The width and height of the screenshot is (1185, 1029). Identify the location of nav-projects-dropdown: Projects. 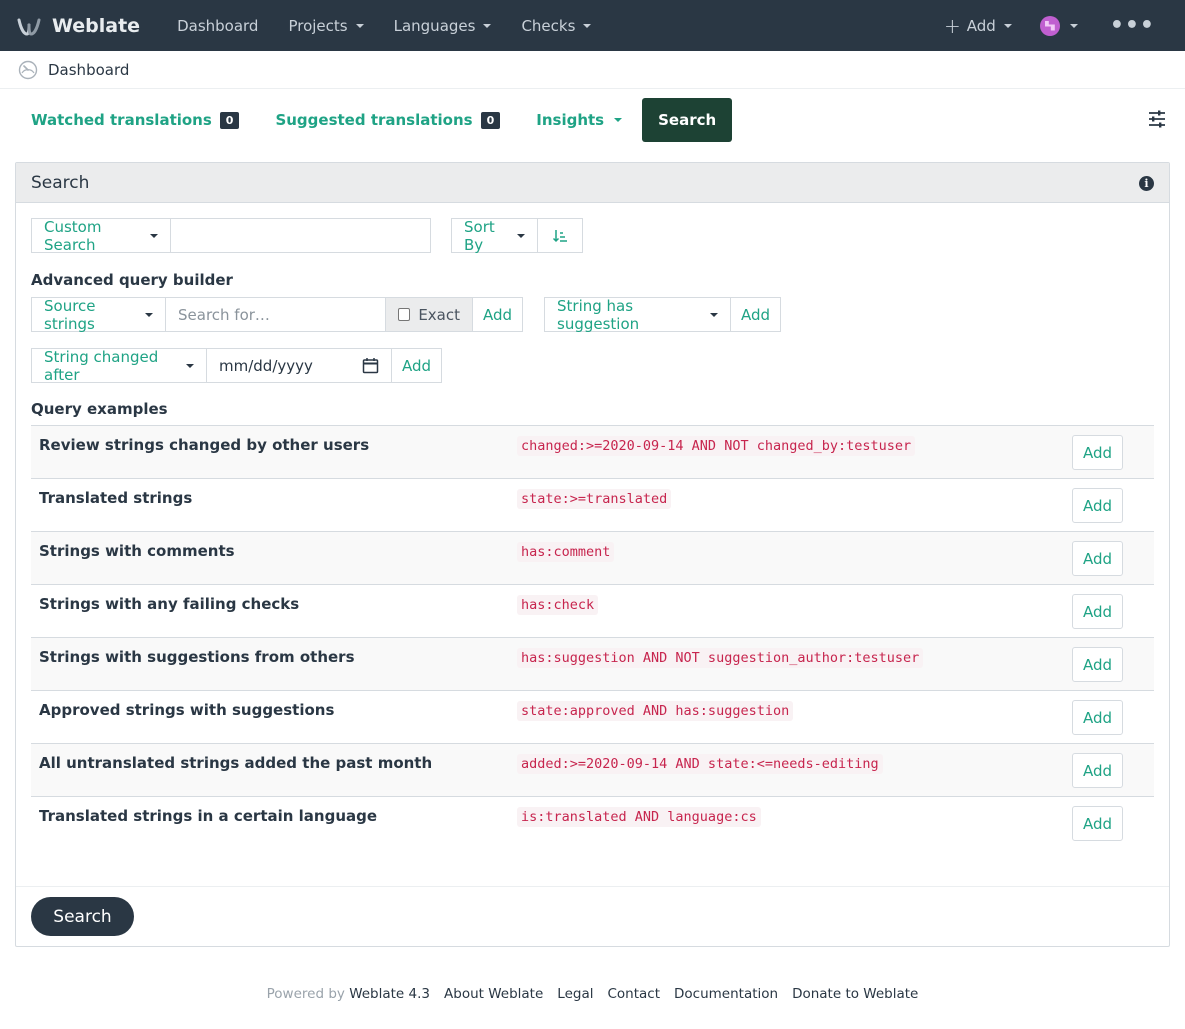
(325, 25).